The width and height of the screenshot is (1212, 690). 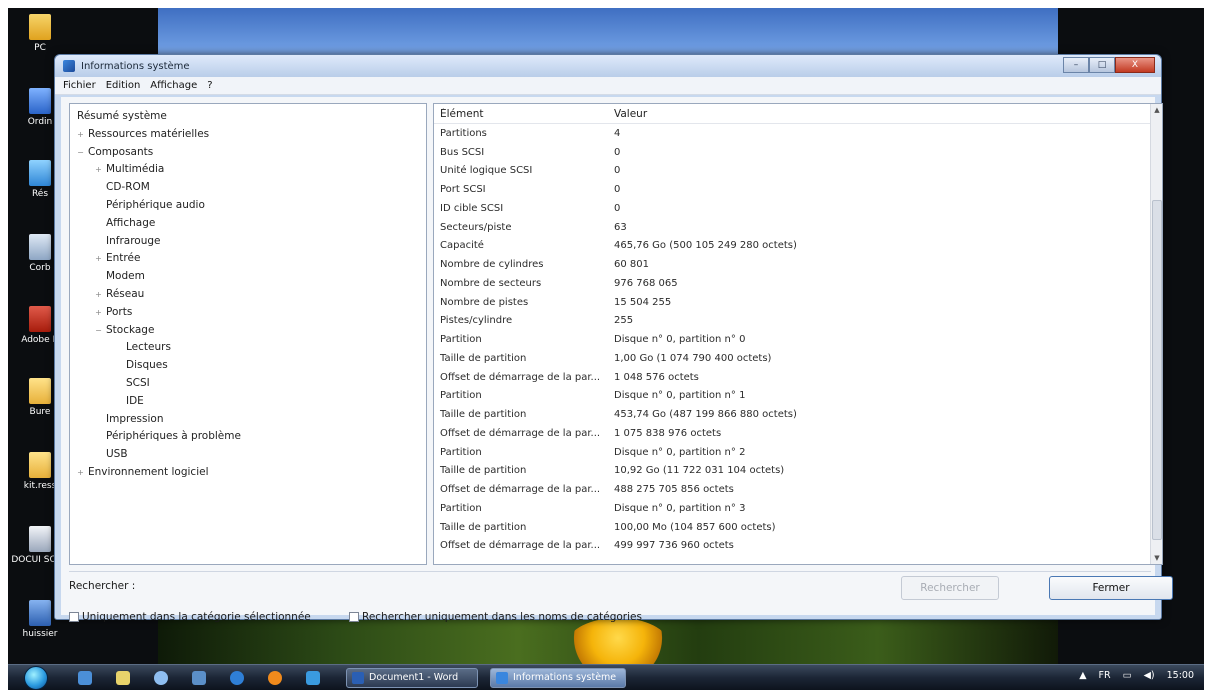 I want to click on quicklaunch-app-icon, so click(x=313, y=678).